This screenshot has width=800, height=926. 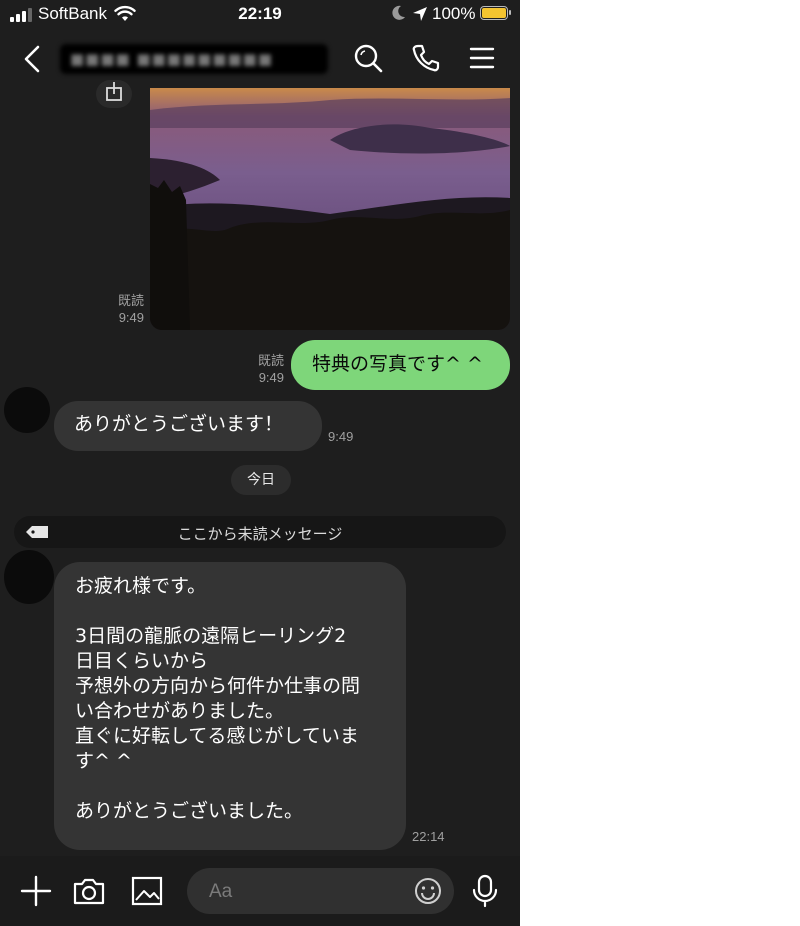 What do you see at coordinates (260, 15) in the screenshot?
I see `status-bar: SoftBank 22:19 100%` at bounding box center [260, 15].